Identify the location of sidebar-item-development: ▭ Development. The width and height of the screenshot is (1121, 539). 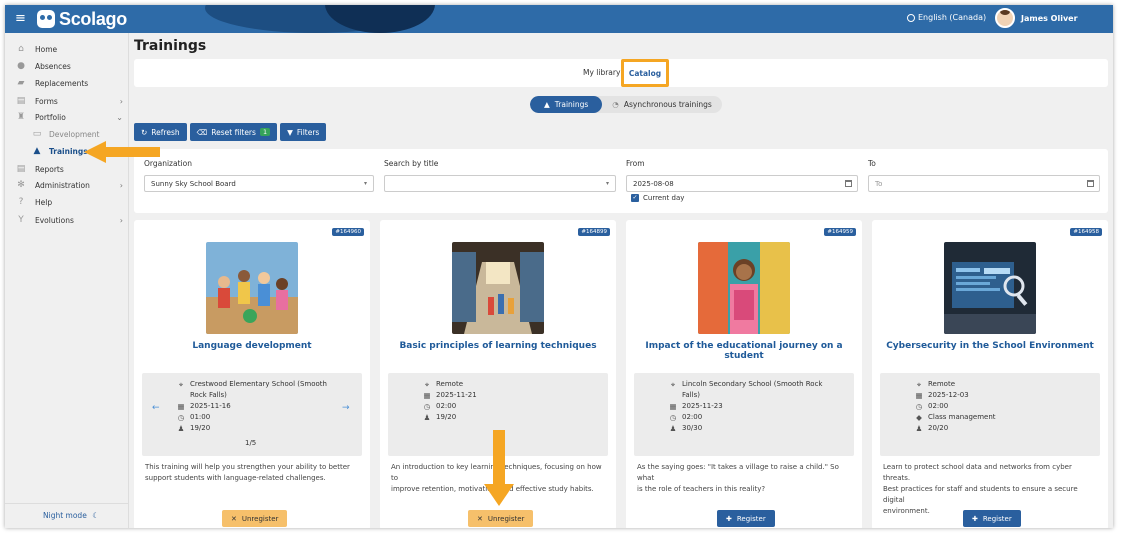
(77, 134).